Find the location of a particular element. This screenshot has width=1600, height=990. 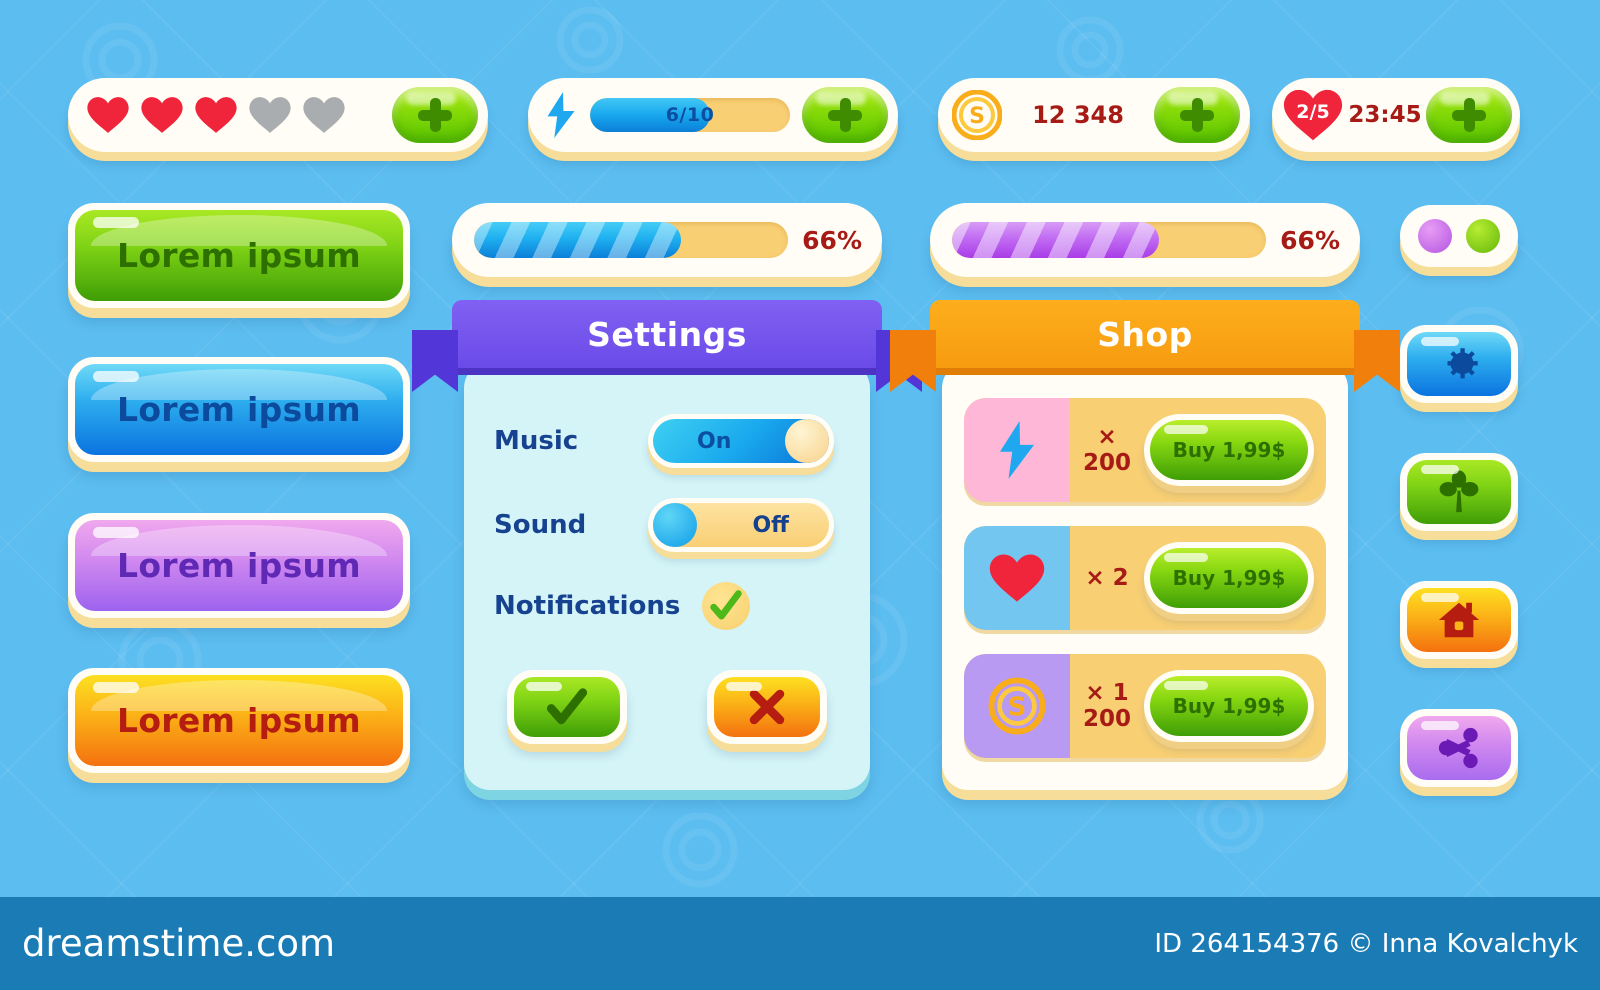

dot-green is located at coordinates (1483, 236).